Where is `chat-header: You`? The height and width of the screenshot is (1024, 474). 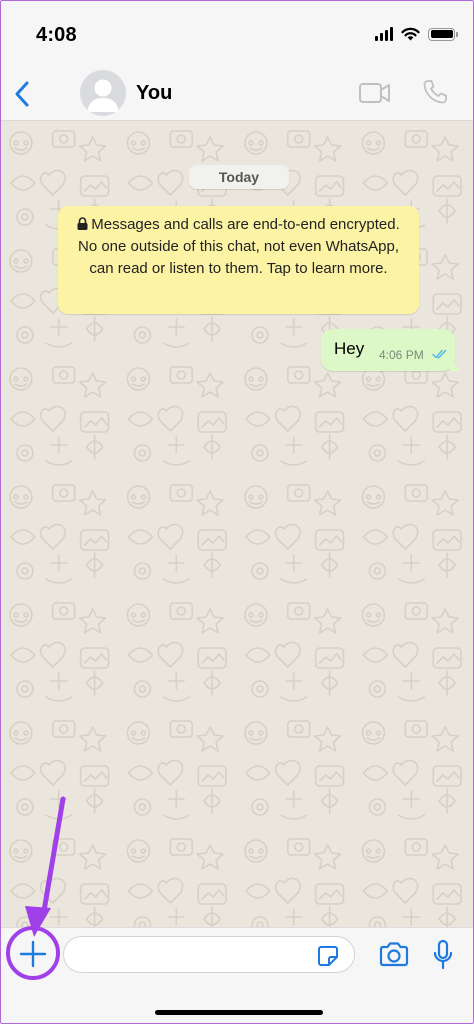
chat-header: You is located at coordinates (237, 94).